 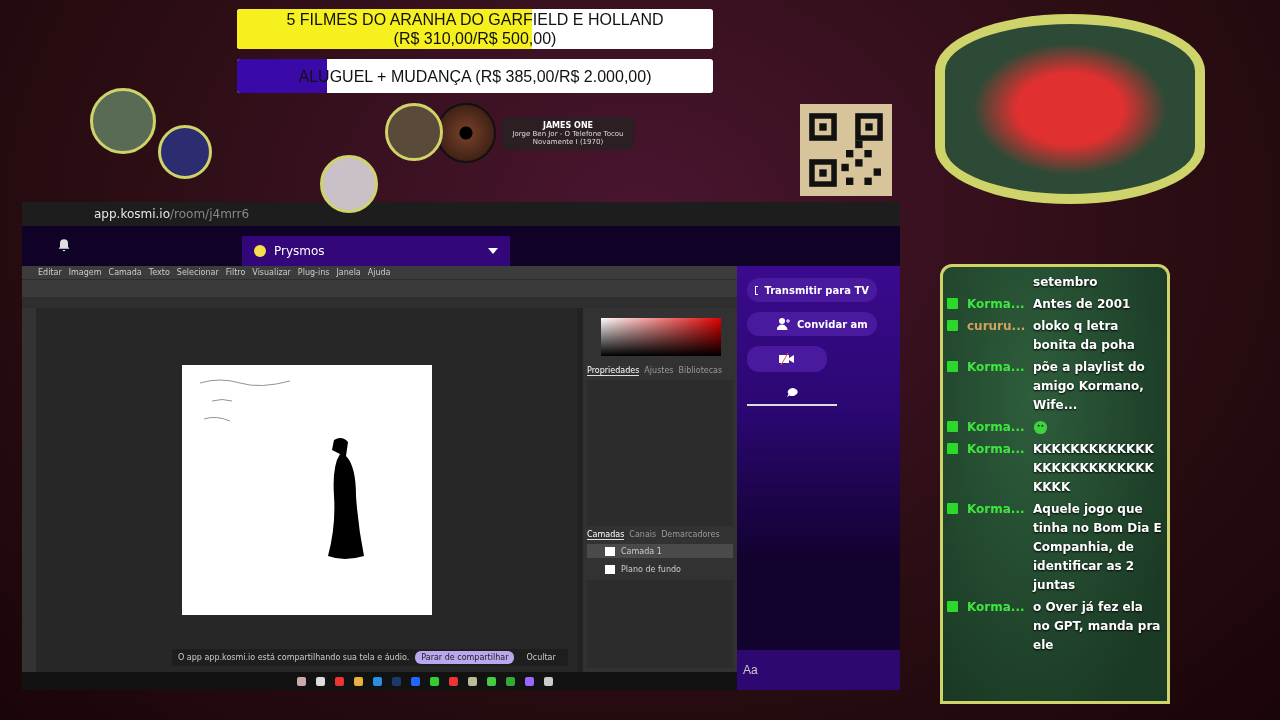 What do you see at coordinates (376, 251) in the screenshot?
I see `room-selector: Prysmos` at bounding box center [376, 251].